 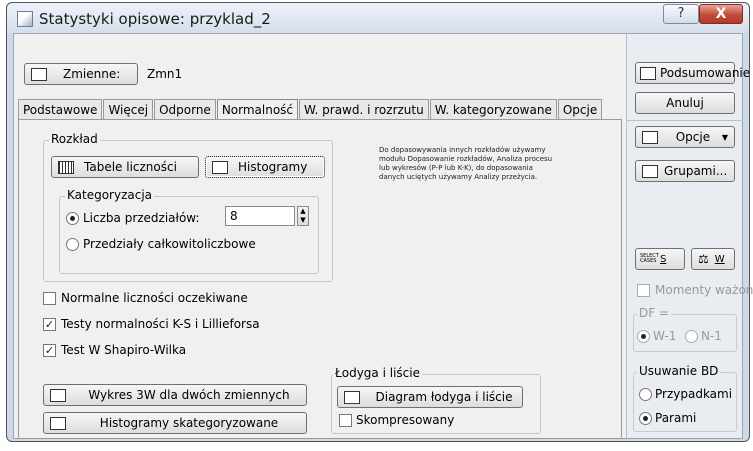 I want to click on df-label: DF =, so click(x=654, y=313).